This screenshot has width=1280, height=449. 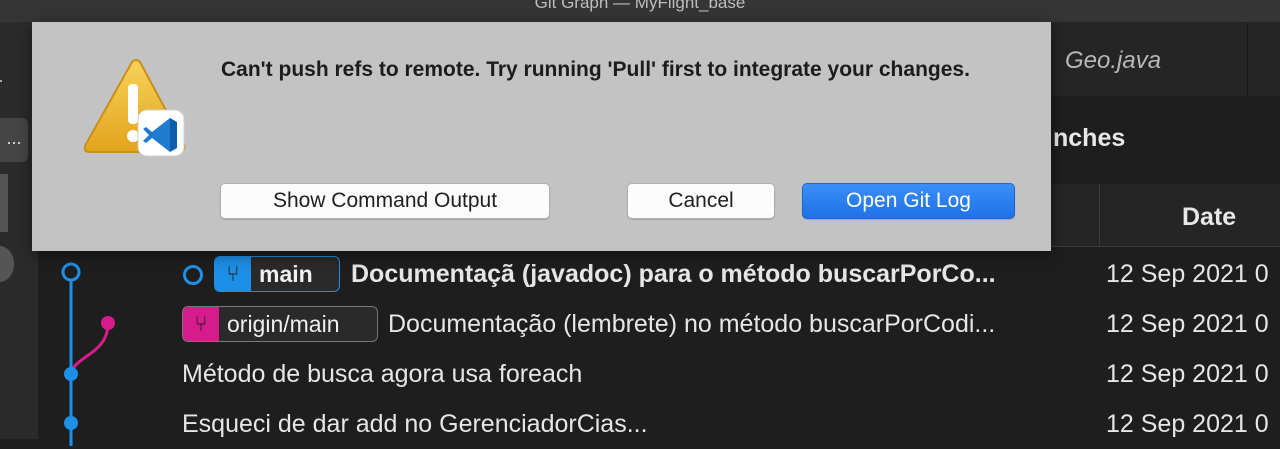 What do you see at coordinates (4, 203) in the screenshot?
I see `activity-item` at bounding box center [4, 203].